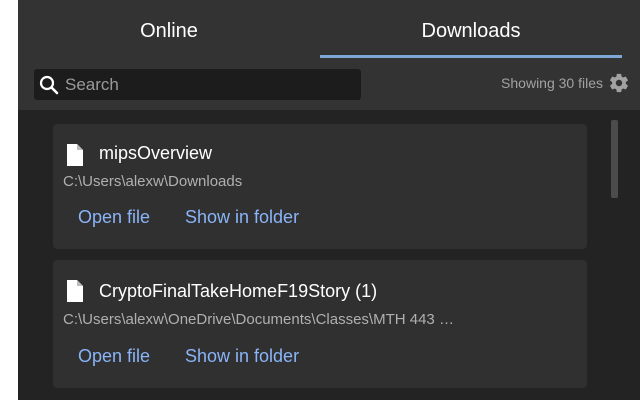 The height and width of the screenshot is (400, 640). Describe the element at coordinates (238, 291) in the screenshot. I see `file-name: CryptoFinalTakeHomeF19Story (1)` at that location.